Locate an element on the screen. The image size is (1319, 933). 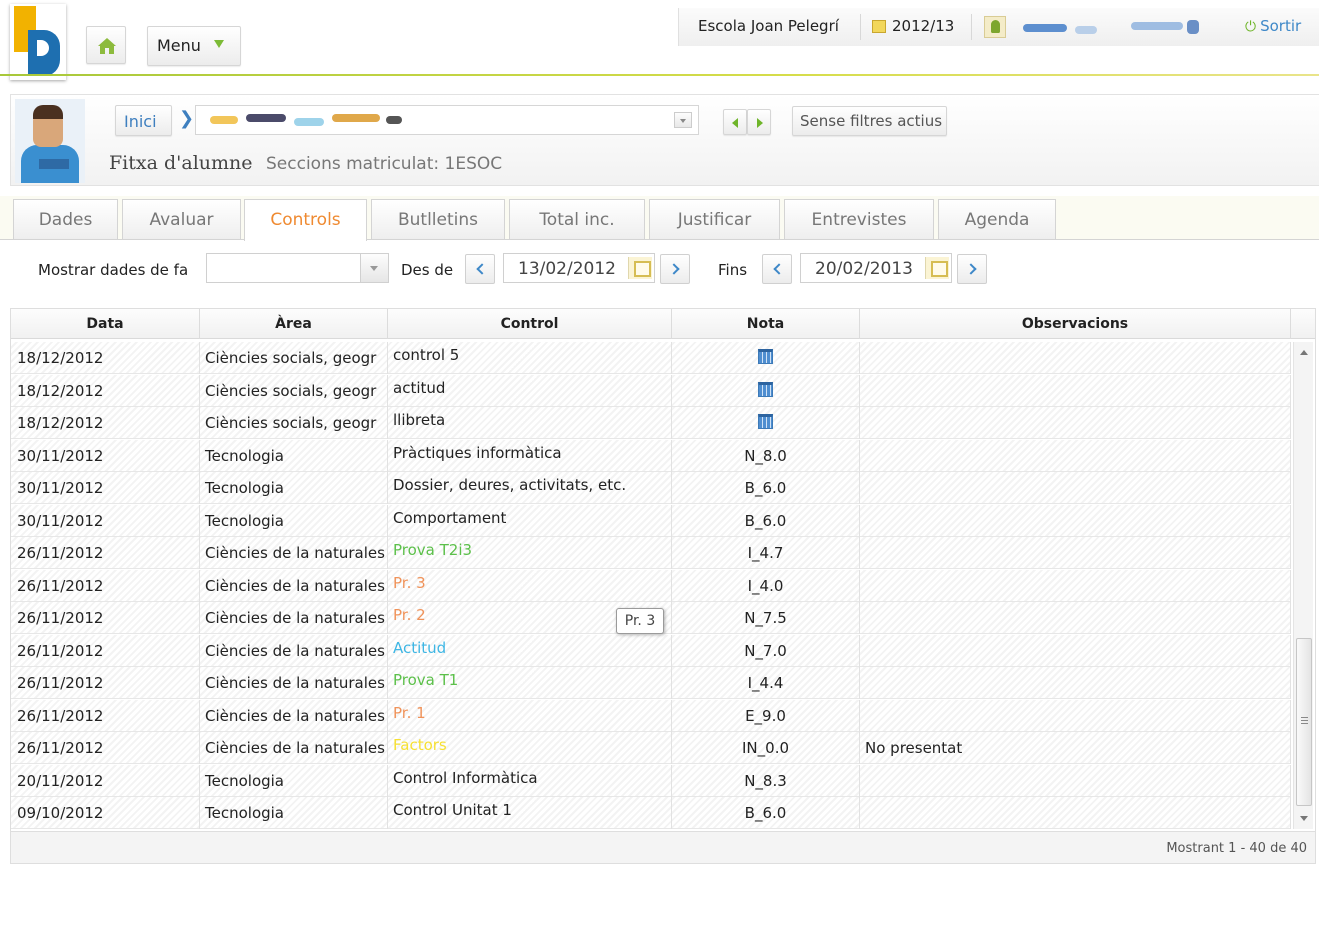
table-row: 18/12/2012 Ciències socials, geogr actitud is located at coordinates (651, 390).